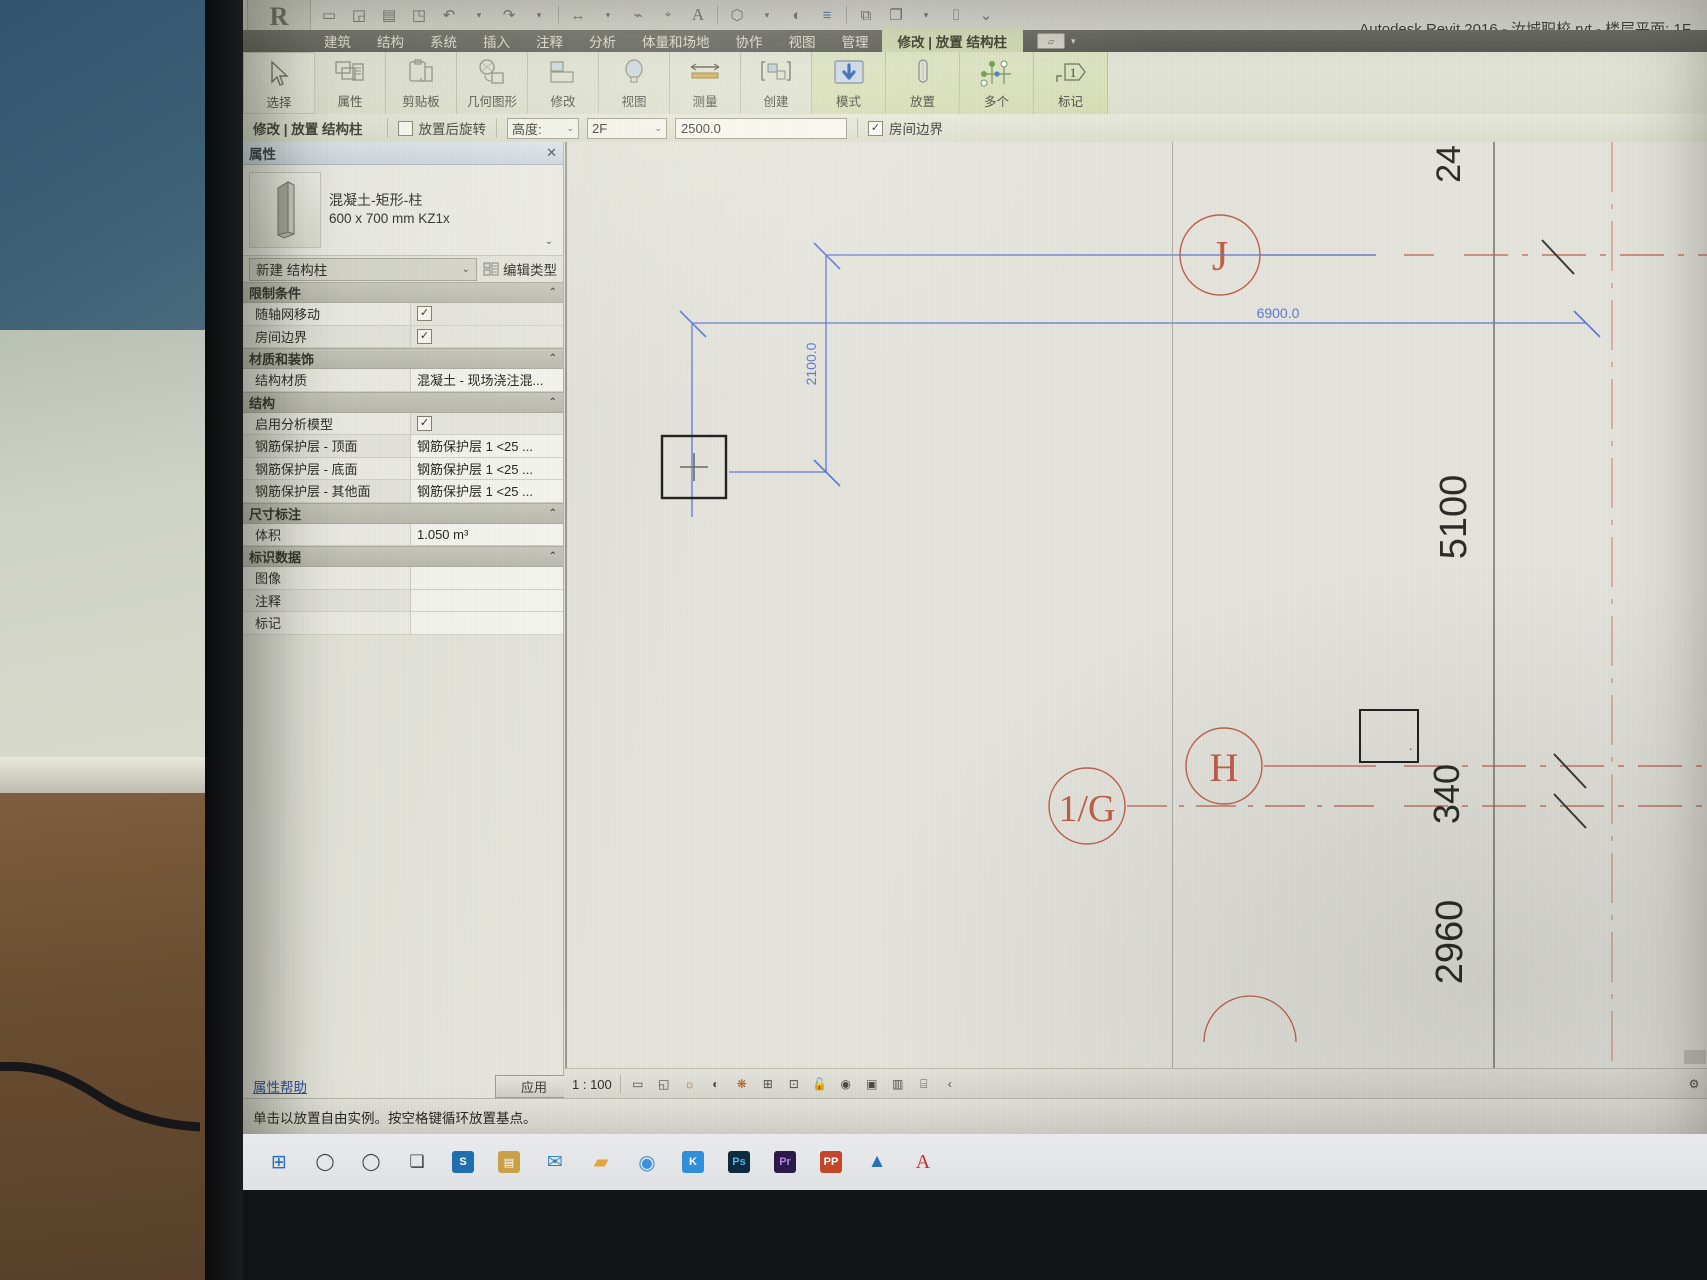 This screenshot has height=1280, width=1707. I want to click on panel-select: 选择, so click(279, 83).